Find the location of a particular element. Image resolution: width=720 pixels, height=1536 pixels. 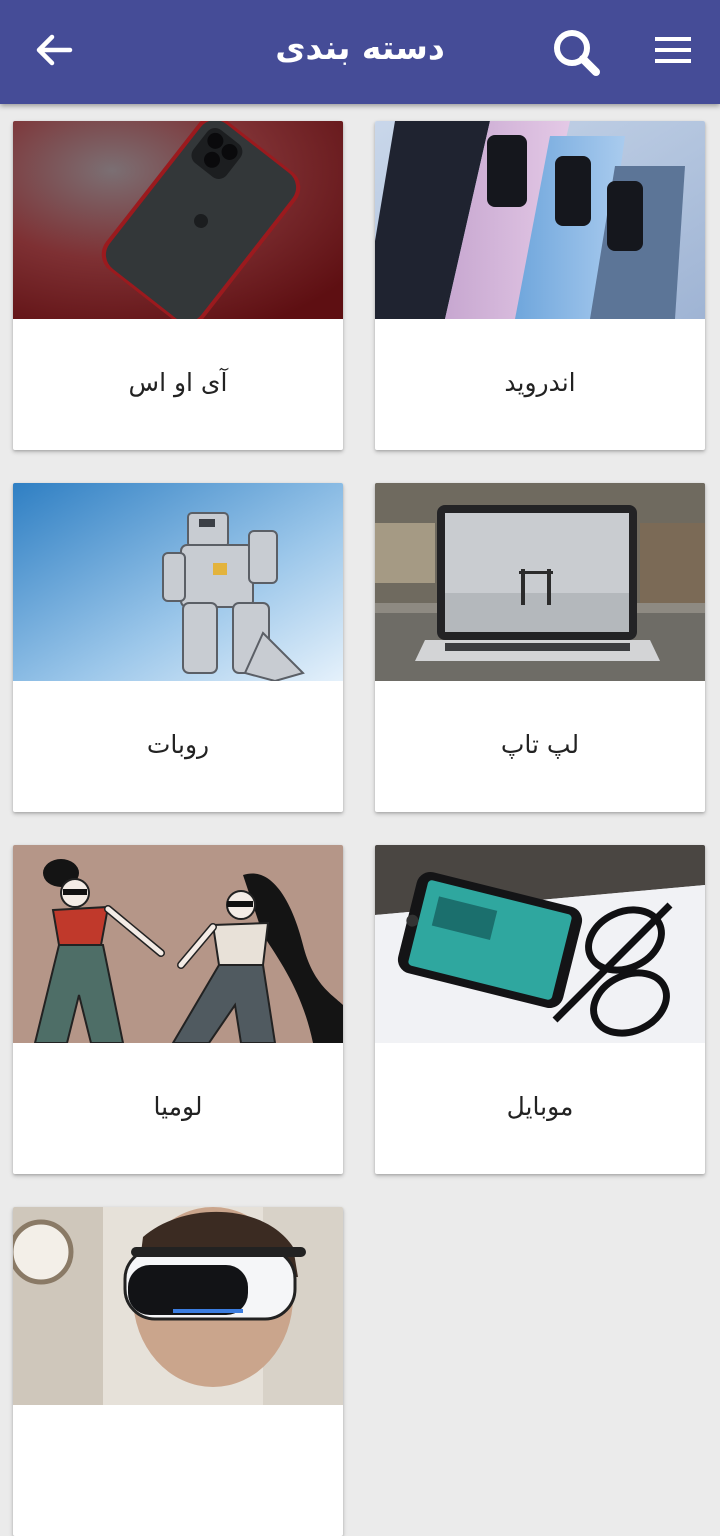

category-label: لپ تاپ is located at coordinates (540, 744).